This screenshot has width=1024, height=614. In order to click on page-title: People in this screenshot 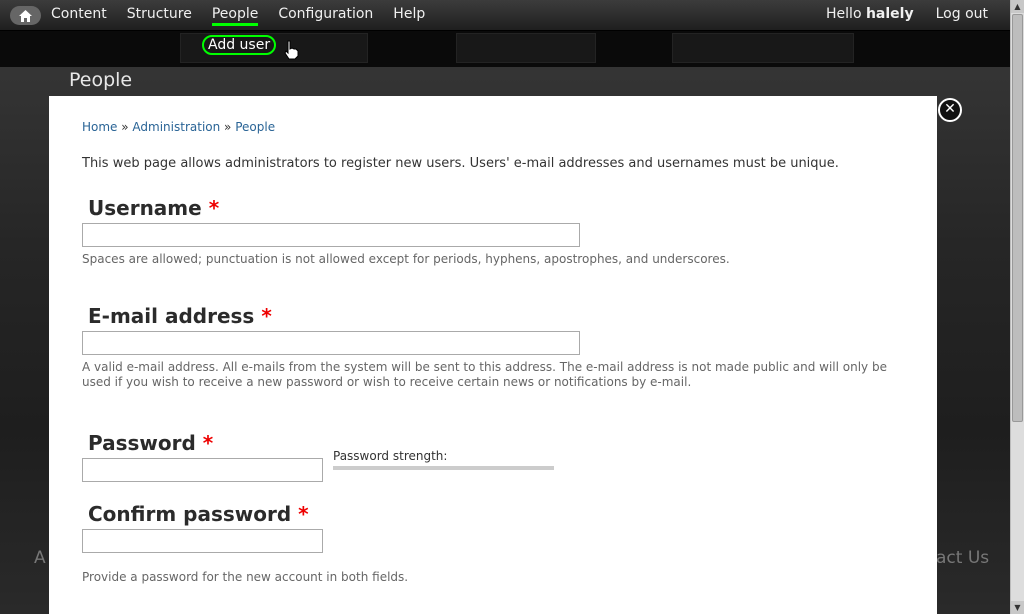, I will do `click(101, 80)`.